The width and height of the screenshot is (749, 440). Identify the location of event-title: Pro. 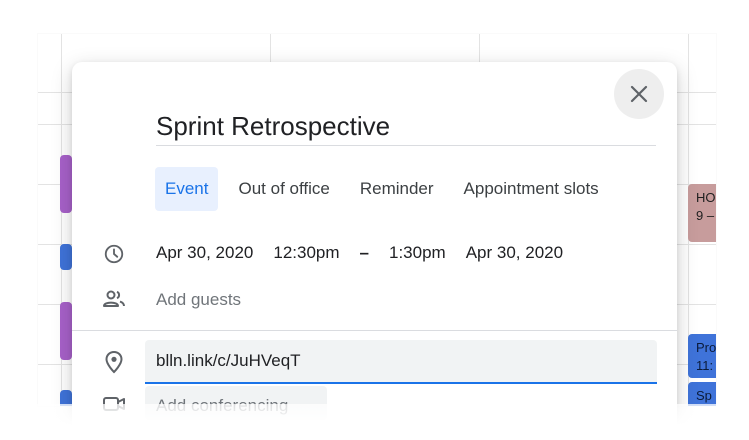
(706, 347).